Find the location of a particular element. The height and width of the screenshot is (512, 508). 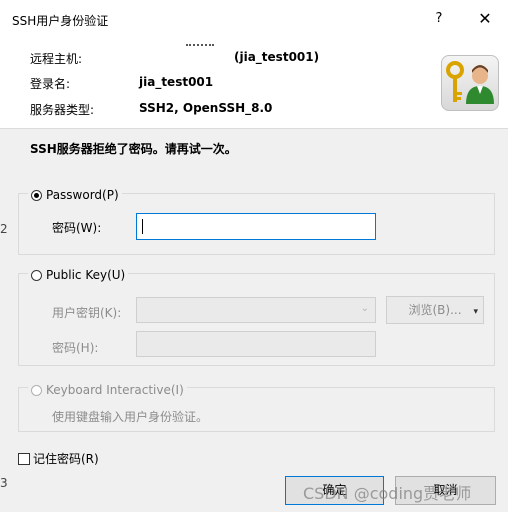

text-caret is located at coordinates (142, 226).